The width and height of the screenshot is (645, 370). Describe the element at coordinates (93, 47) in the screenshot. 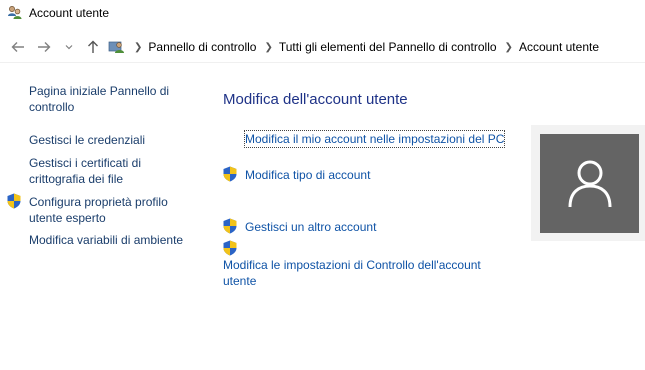

I see `up-arrow-icon` at that location.